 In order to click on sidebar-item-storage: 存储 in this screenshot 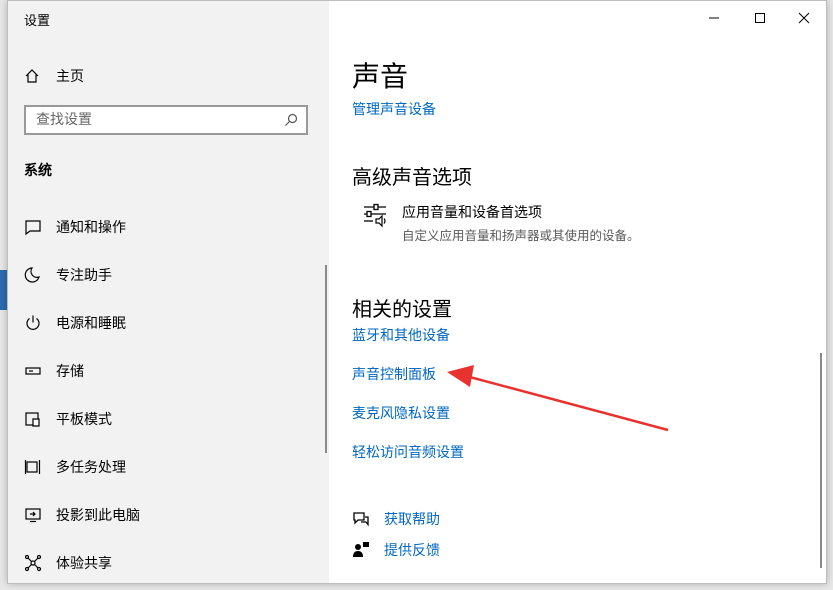, I will do `click(168, 371)`.